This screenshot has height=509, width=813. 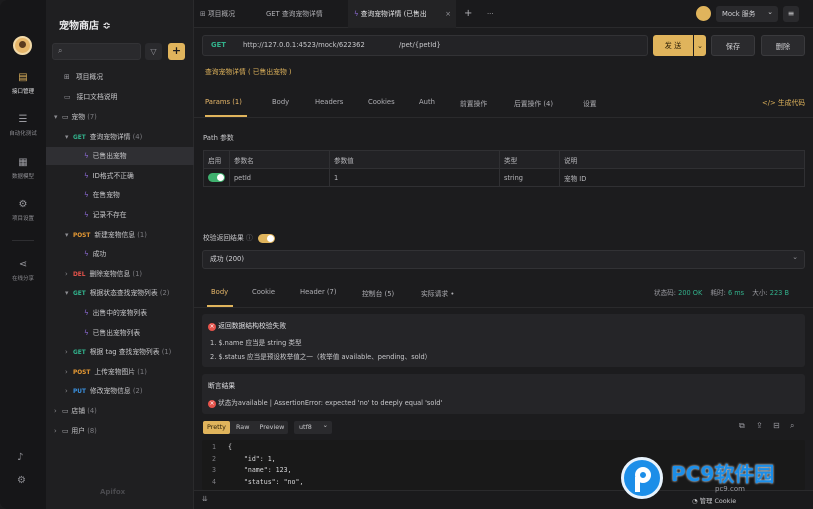 What do you see at coordinates (378, 293) in the screenshot?
I see `resp-tab: 控制台 (5)` at bounding box center [378, 293].